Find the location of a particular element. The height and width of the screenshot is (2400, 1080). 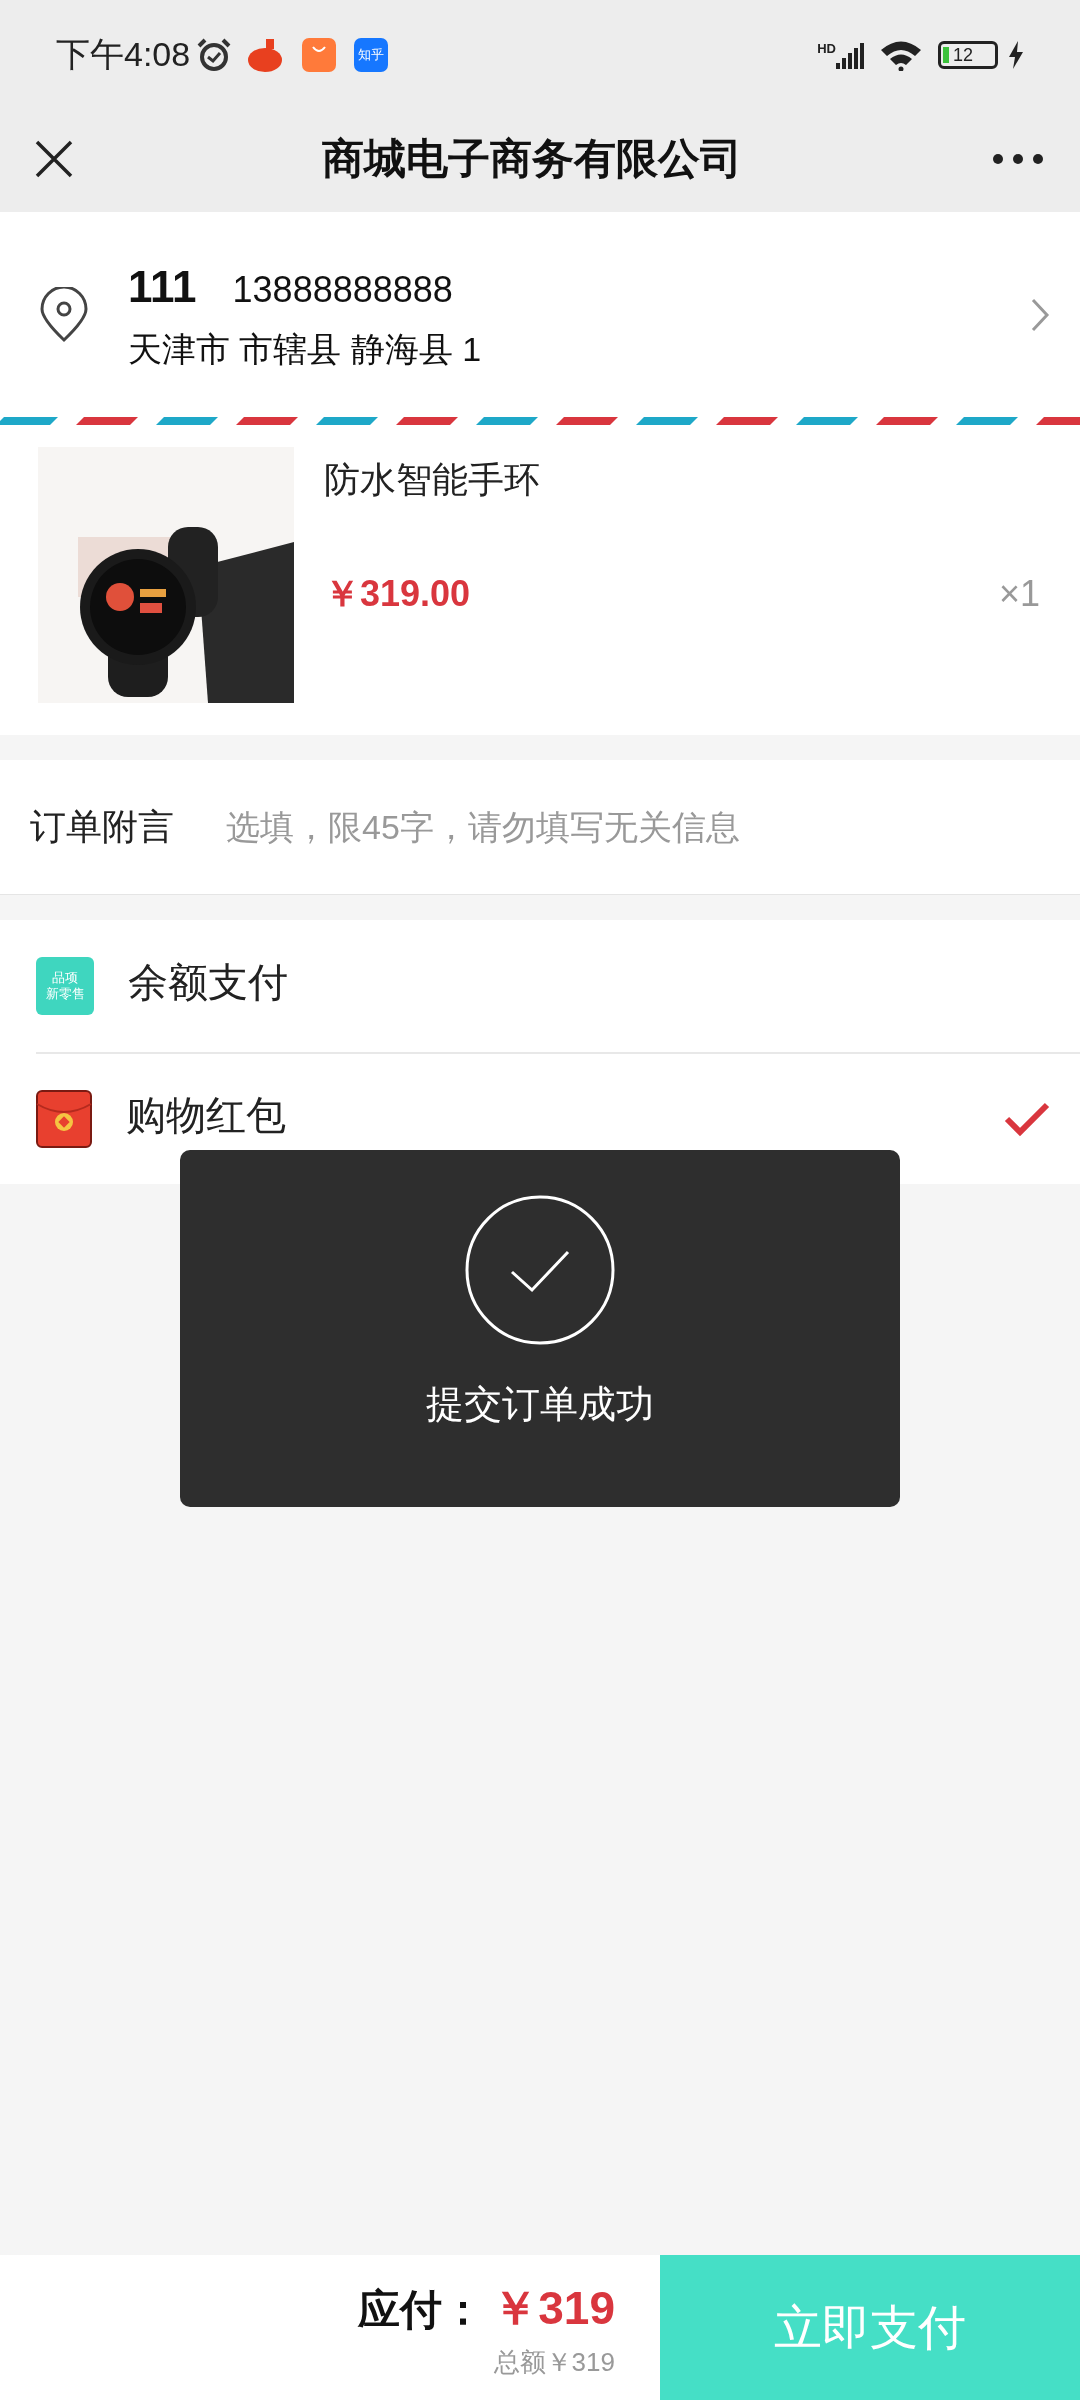

address-card: 111 13888888888 天津市 市辖县 静海县 1 is located at coordinates (540, 314).